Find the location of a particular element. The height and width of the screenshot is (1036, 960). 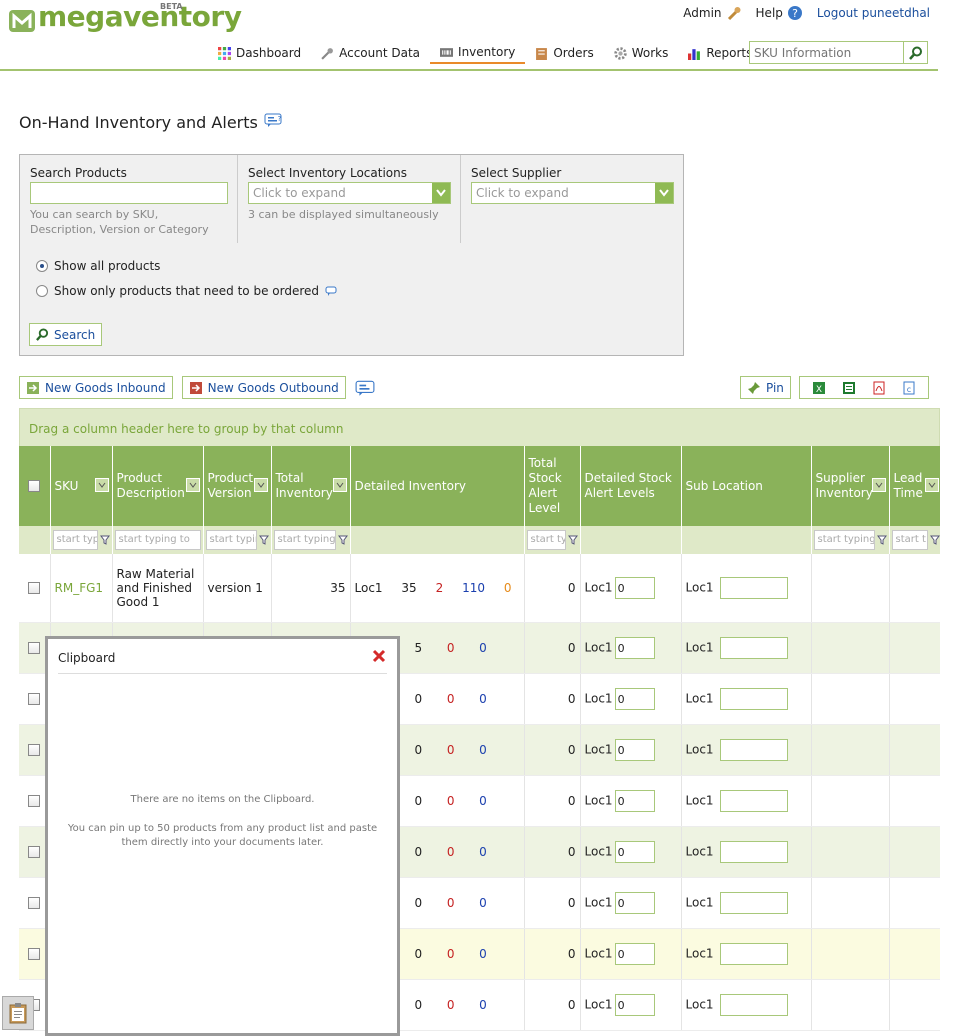

col-sub-location: Sub Location is located at coordinates (746, 486).